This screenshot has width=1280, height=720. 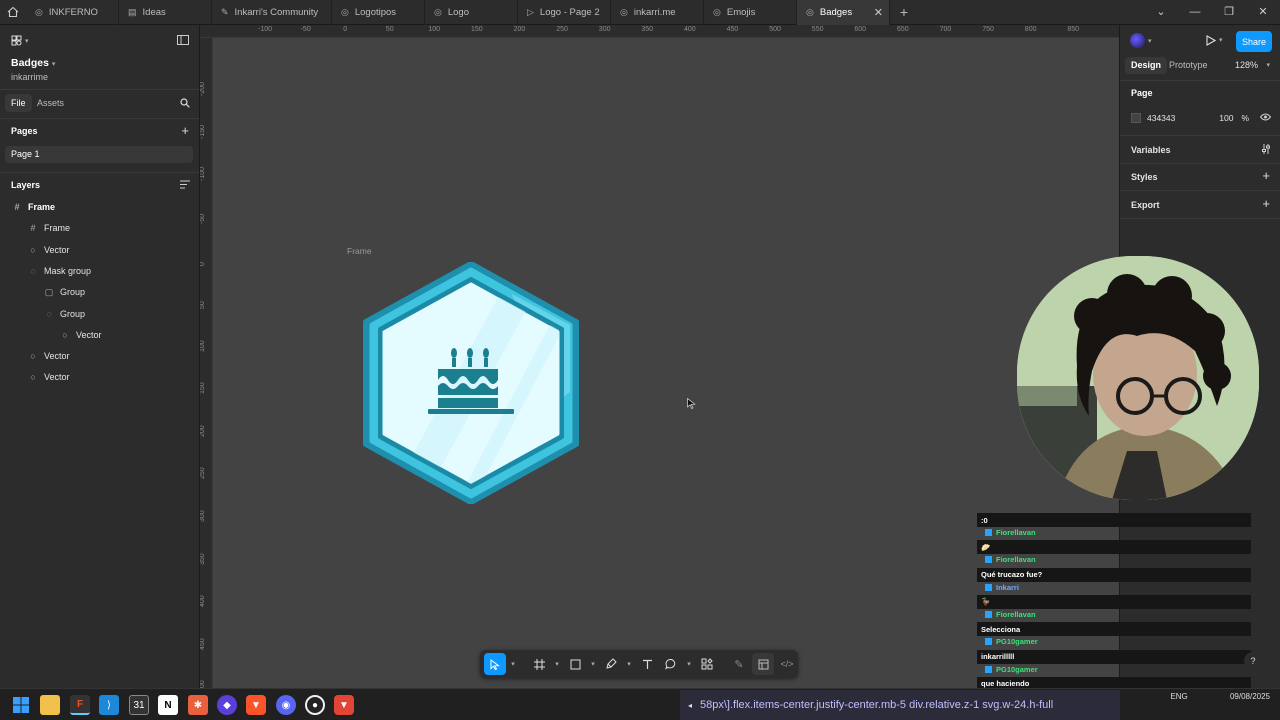 I want to click on tab-design: Design, so click(x=1146, y=65).